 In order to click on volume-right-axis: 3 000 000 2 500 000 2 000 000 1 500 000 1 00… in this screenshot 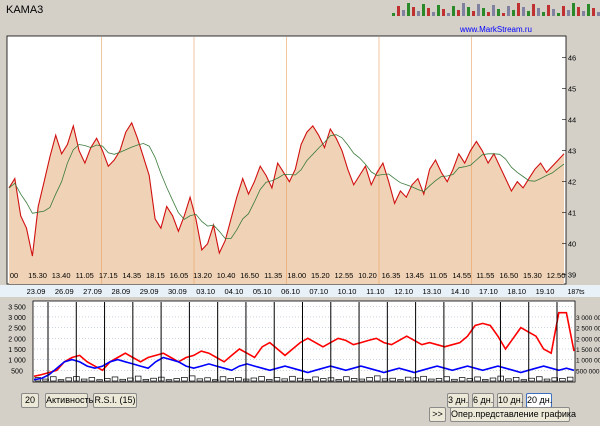, I will do `click(588, 345)`.